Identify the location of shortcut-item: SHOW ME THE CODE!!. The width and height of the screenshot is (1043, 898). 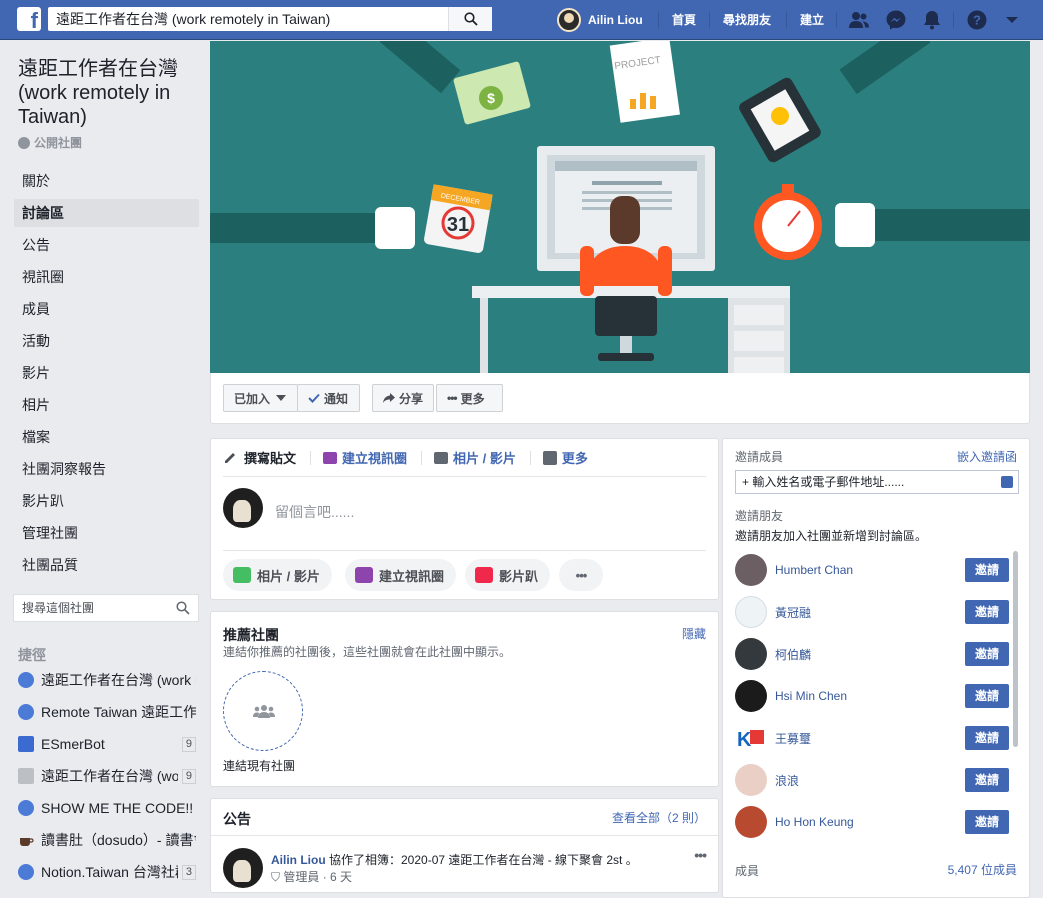
(107, 808).